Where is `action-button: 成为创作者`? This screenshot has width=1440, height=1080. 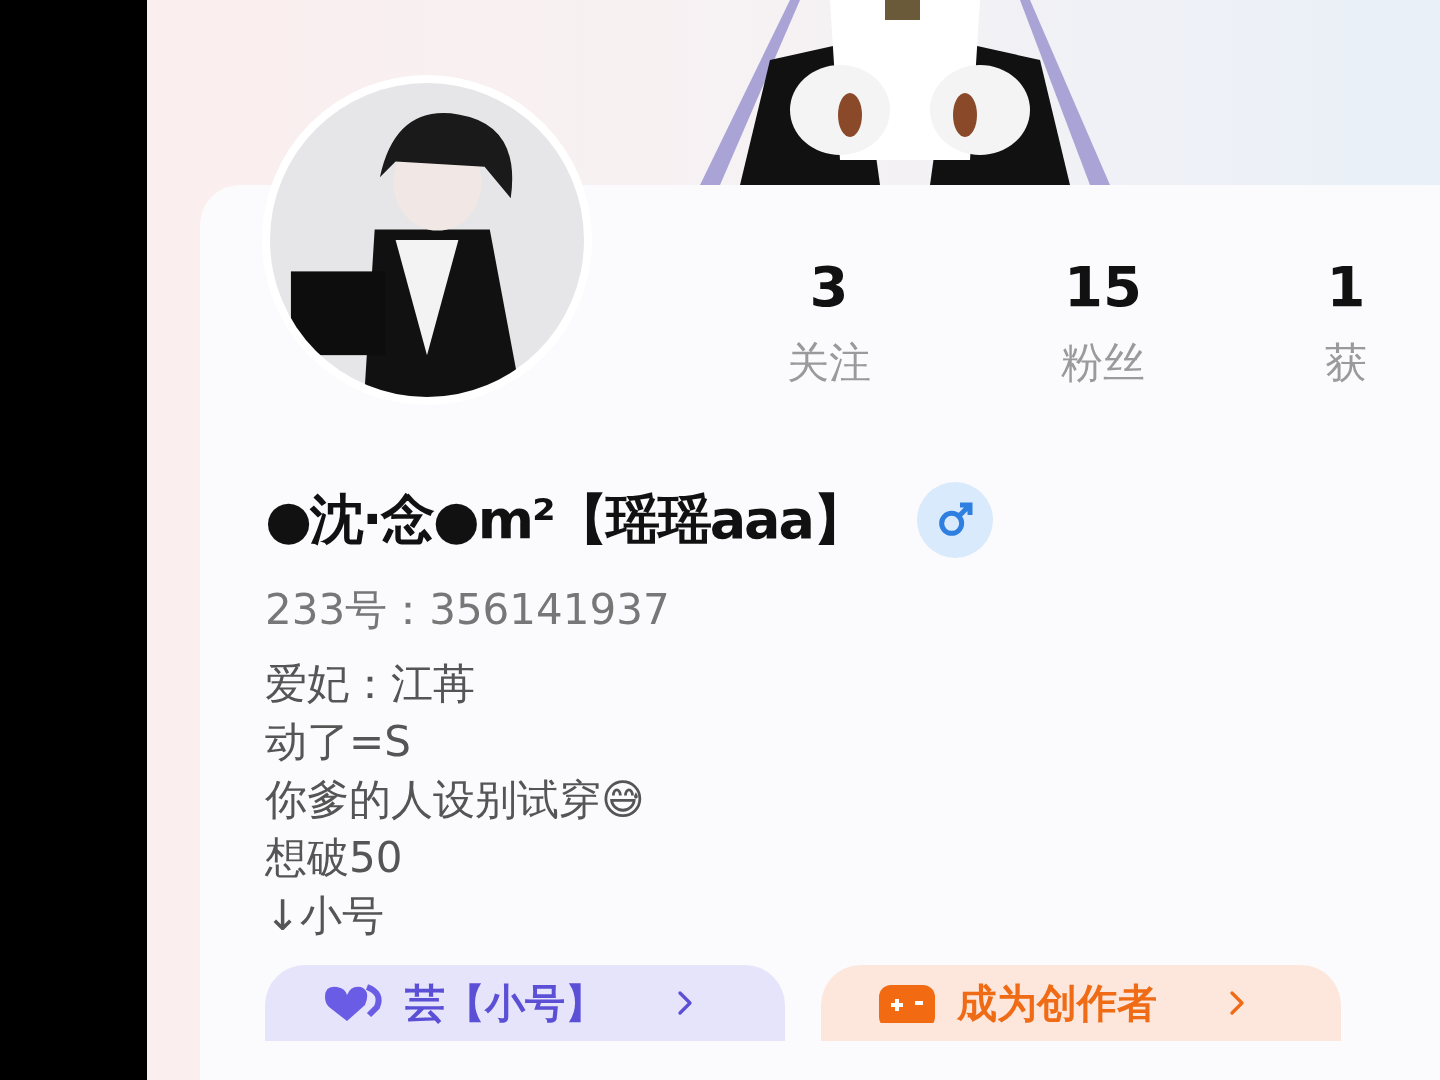 action-button: 成为创作者 is located at coordinates (1081, 1003).